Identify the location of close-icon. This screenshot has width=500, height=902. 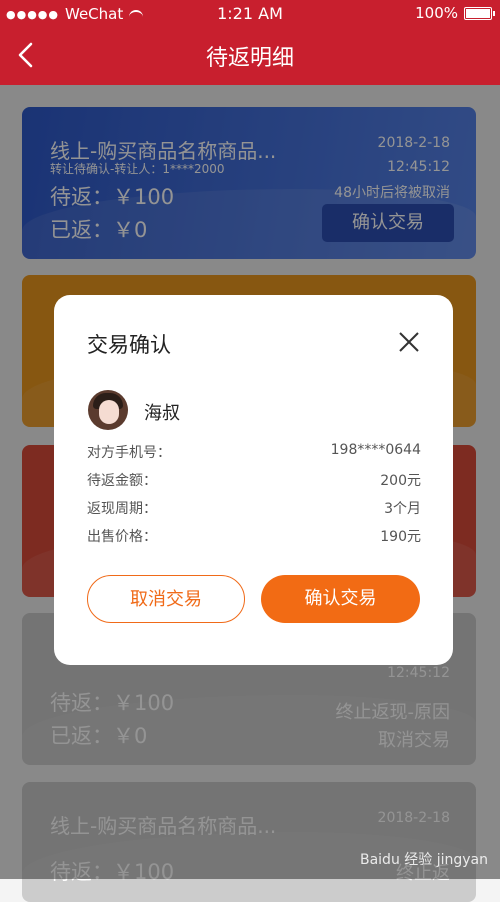
(409, 342).